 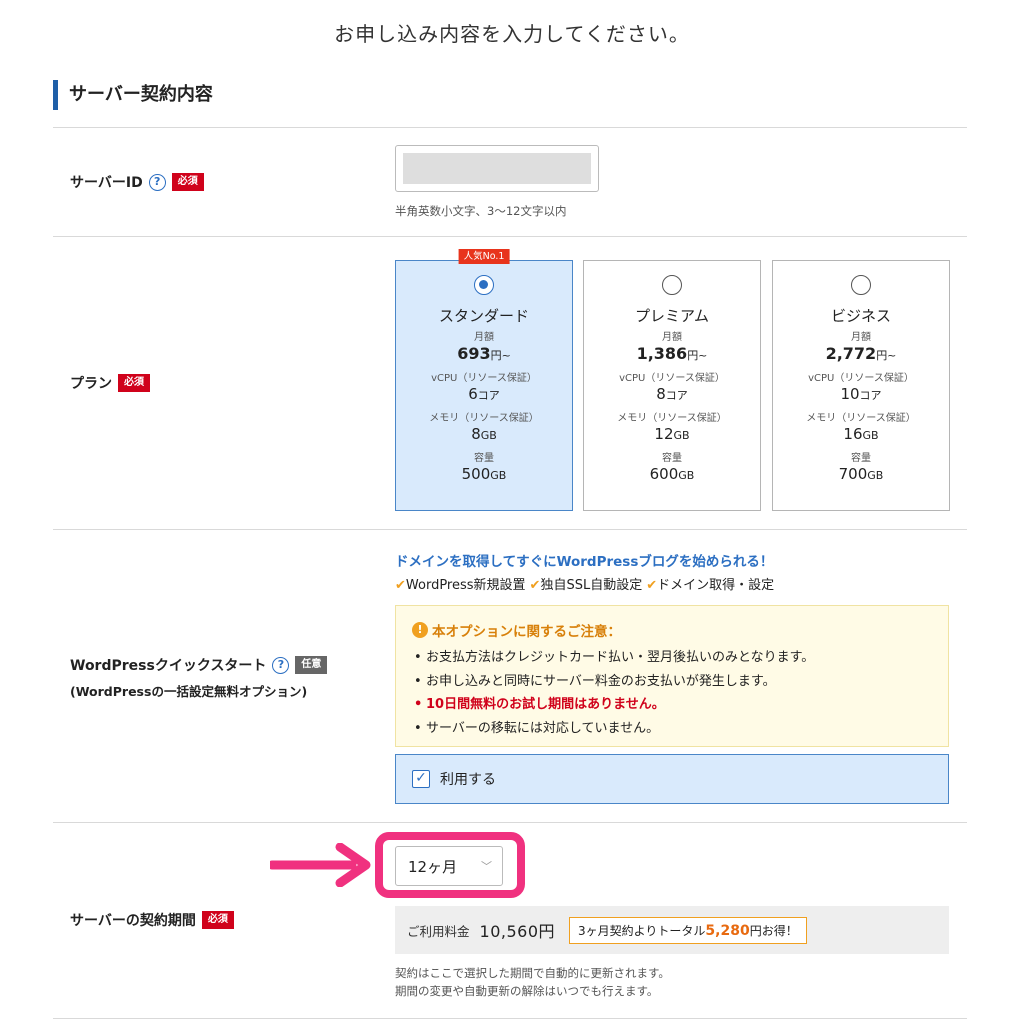 I want to click on plan-storage: 500GB, so click(x=484, y=475).